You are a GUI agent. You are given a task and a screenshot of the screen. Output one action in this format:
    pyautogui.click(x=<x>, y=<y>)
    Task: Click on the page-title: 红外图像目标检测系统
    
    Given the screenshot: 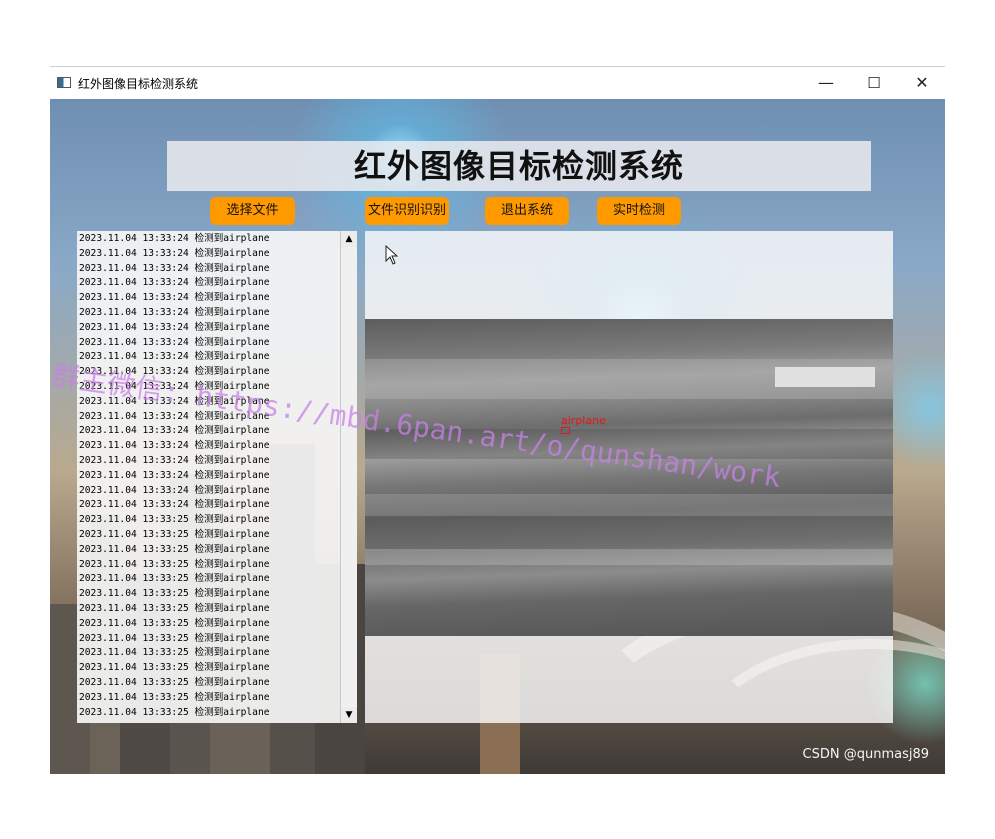 What is the action you would take?
    pyautogui.click(x=518, y=166)
    